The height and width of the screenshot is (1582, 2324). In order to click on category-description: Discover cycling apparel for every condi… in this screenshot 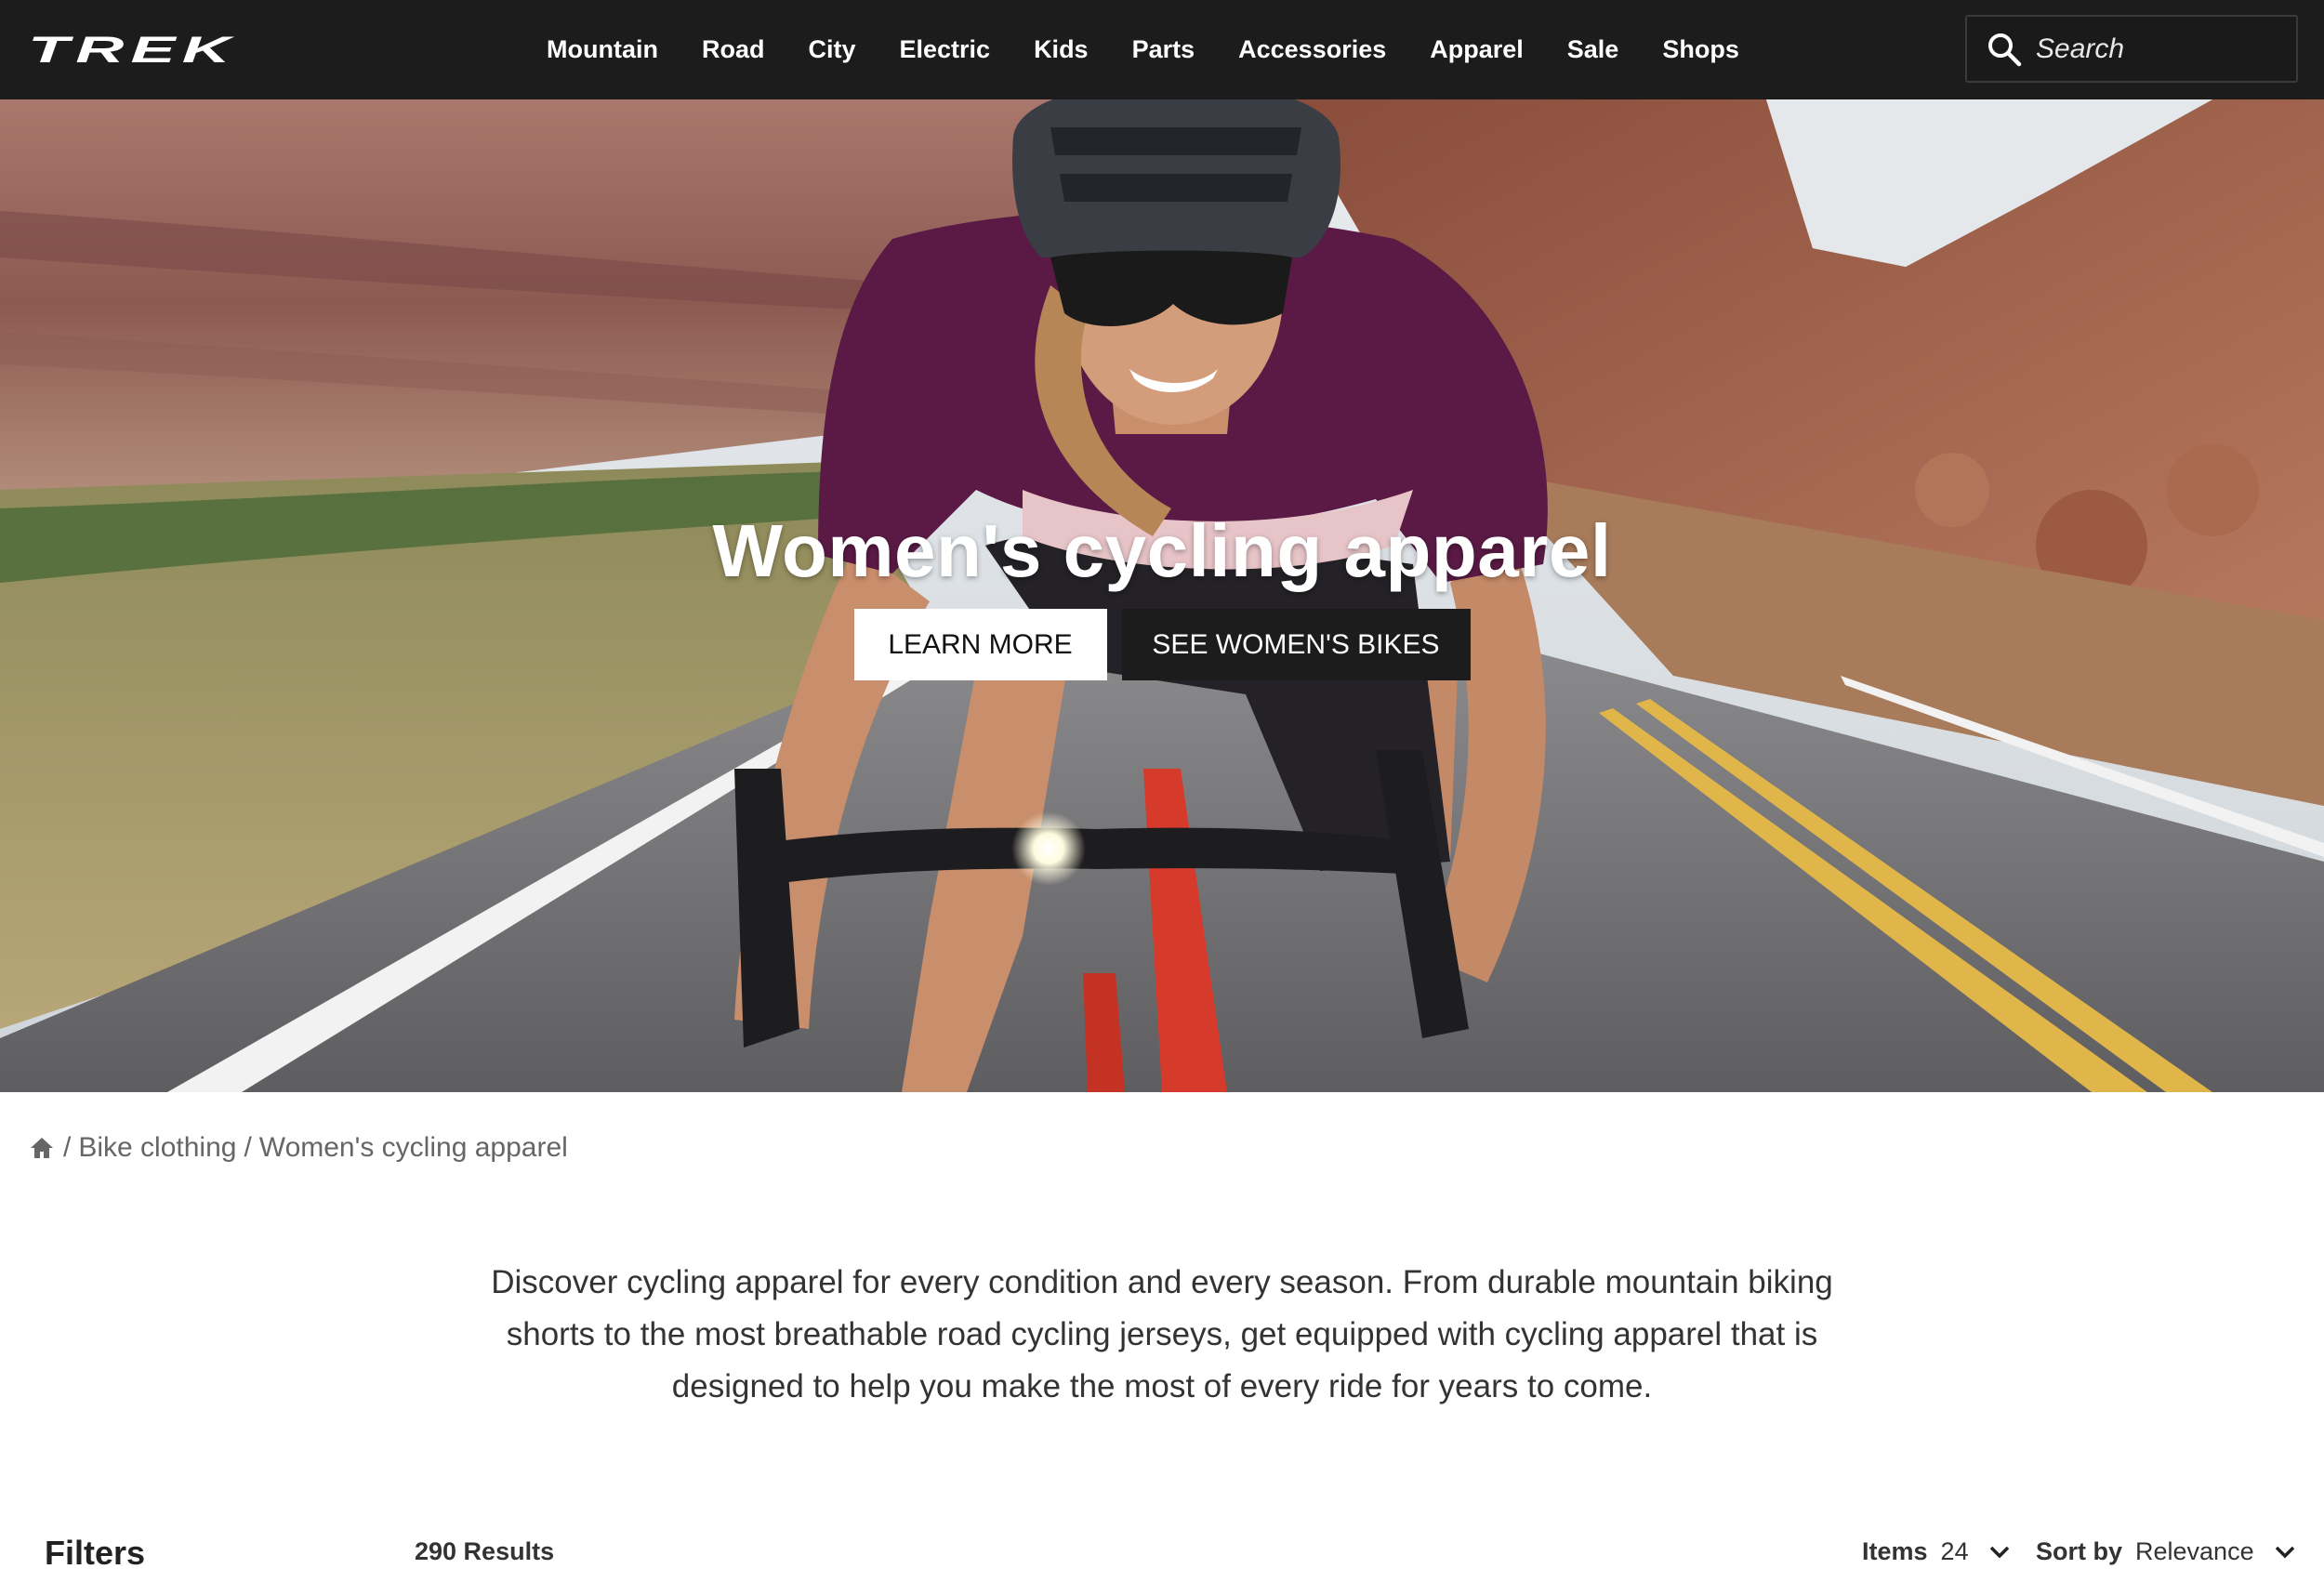, I will do `click(1162, 1334)`.